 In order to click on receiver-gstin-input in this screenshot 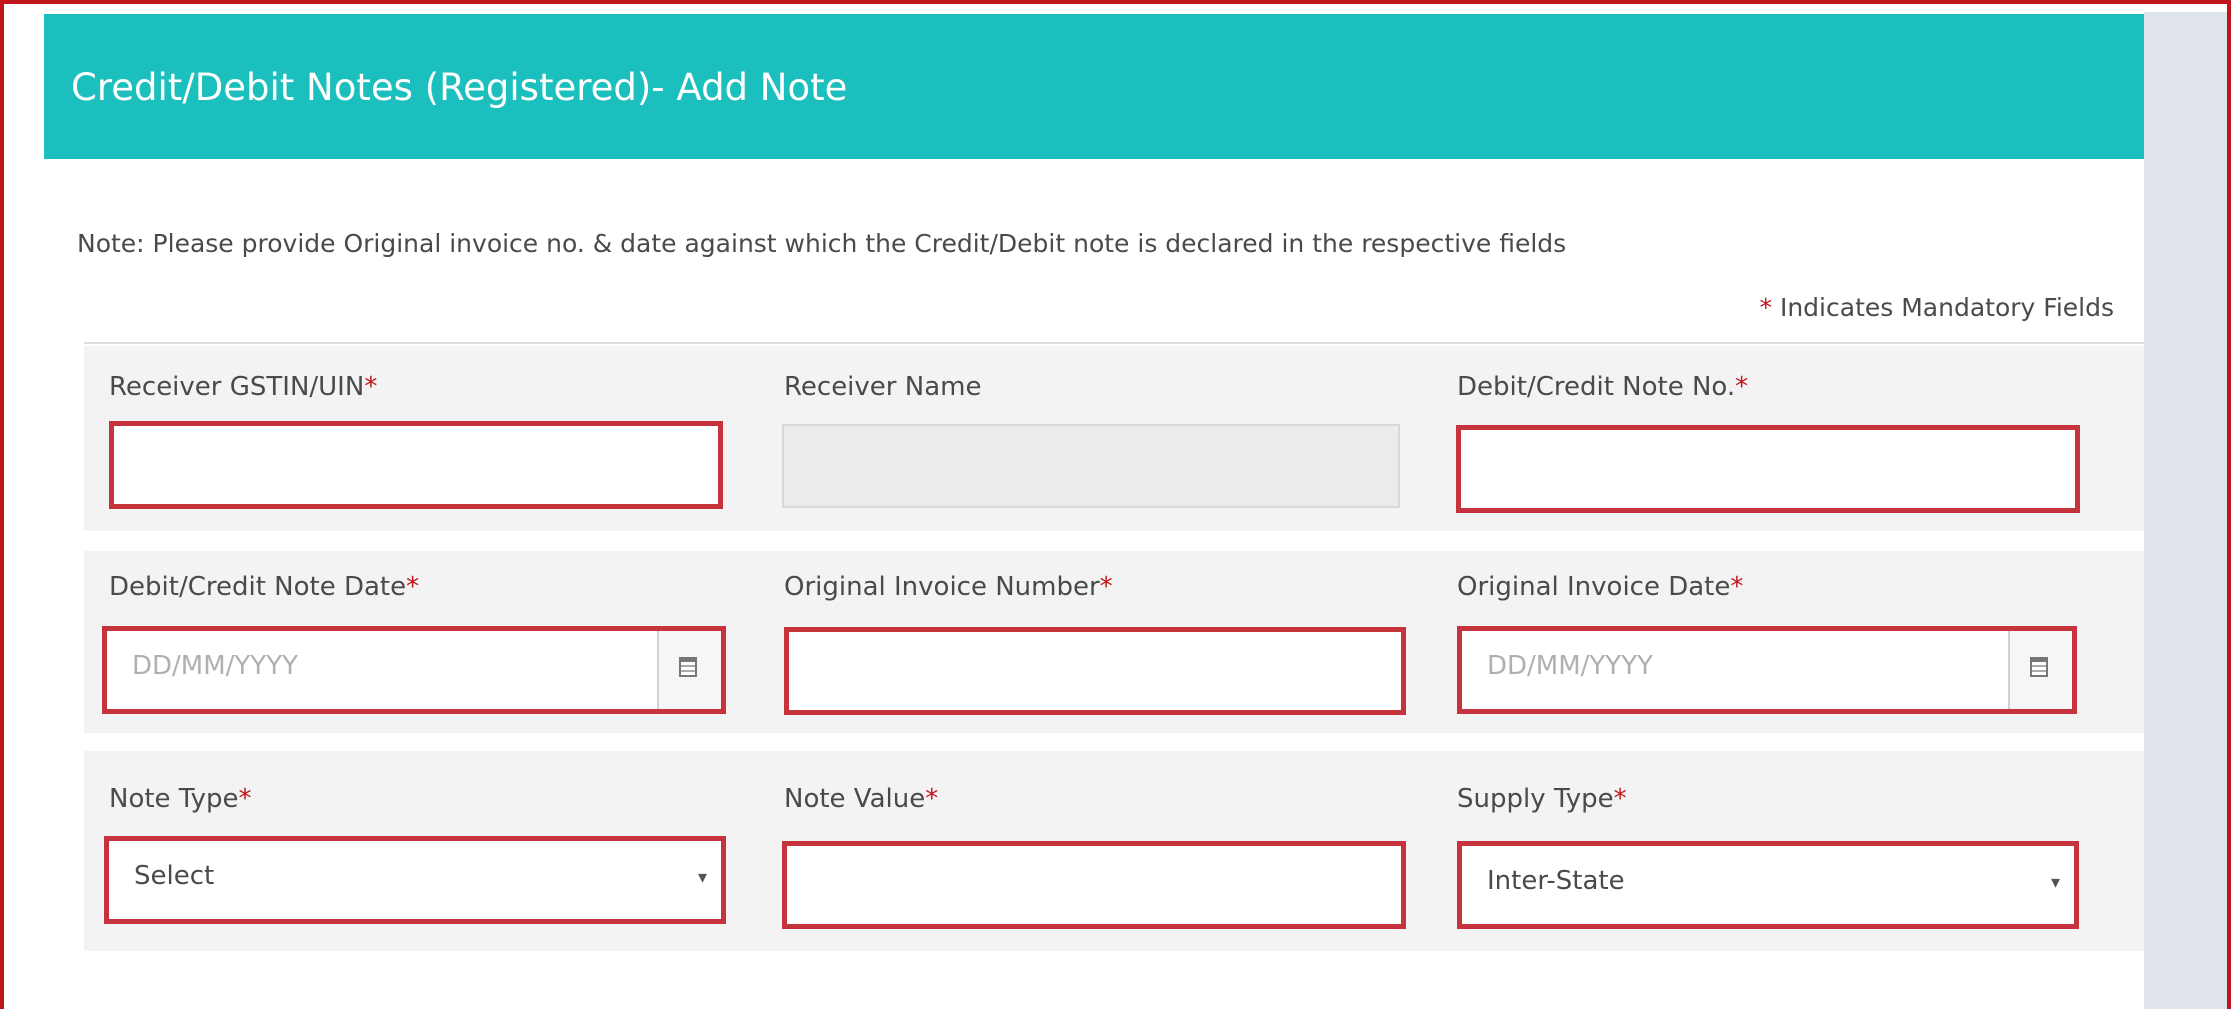, I will do `click(416, 465)`.